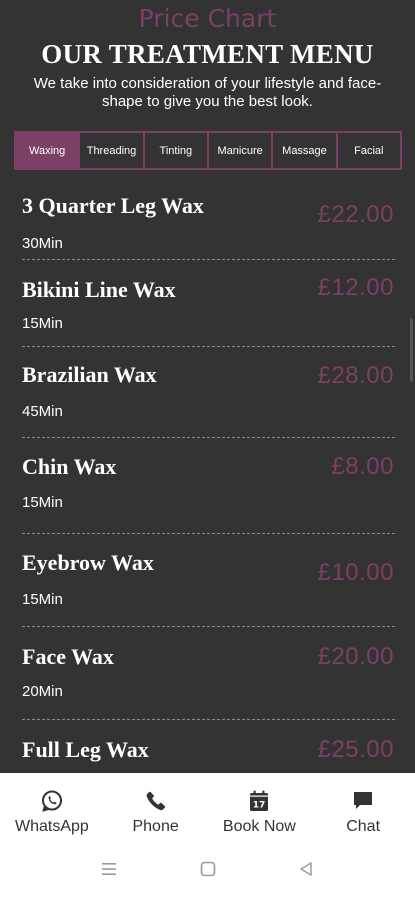  I want to click on scrollbar, so click(411, 350).